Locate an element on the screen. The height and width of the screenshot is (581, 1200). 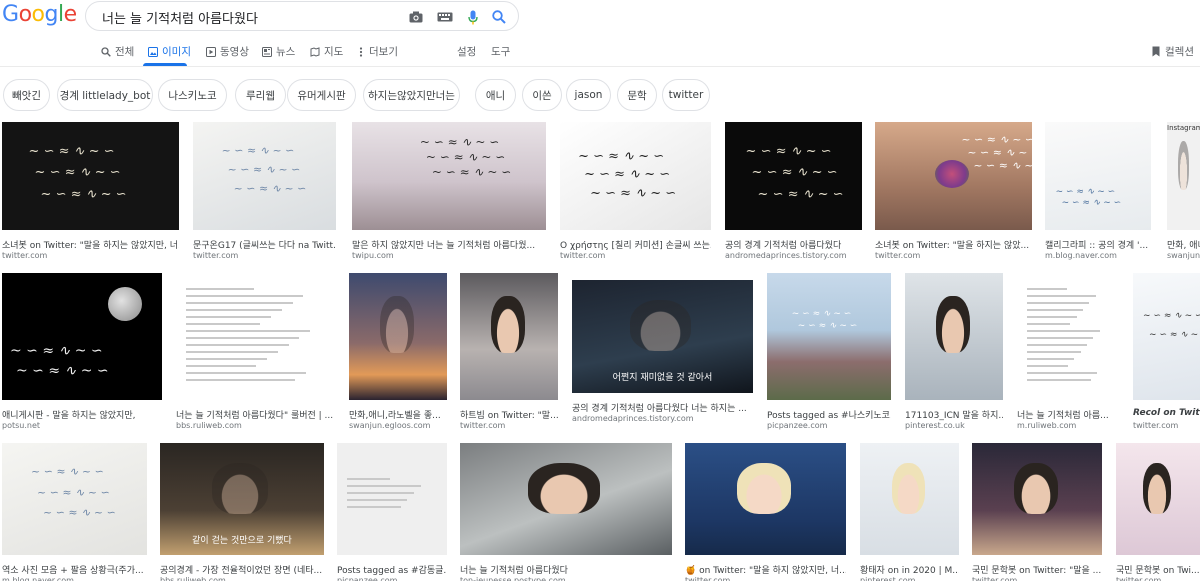
chip-suggestion: 애니 is located at coordinates (495, 95).